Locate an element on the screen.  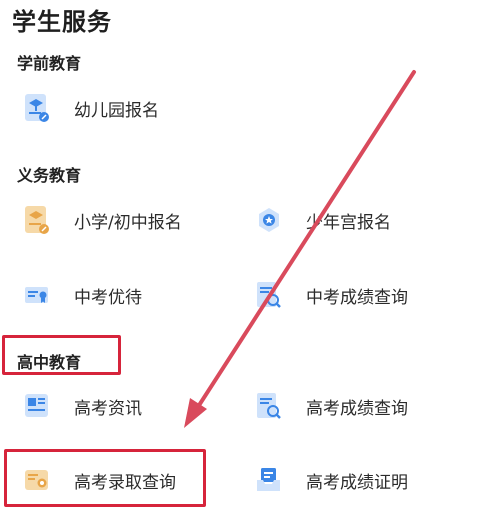
news-icon is located at coordinates (37, 406).